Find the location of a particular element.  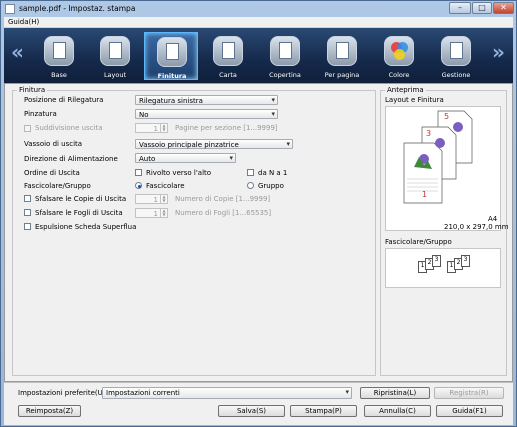

pdf-app-icon is located at coordinates (10, 9).